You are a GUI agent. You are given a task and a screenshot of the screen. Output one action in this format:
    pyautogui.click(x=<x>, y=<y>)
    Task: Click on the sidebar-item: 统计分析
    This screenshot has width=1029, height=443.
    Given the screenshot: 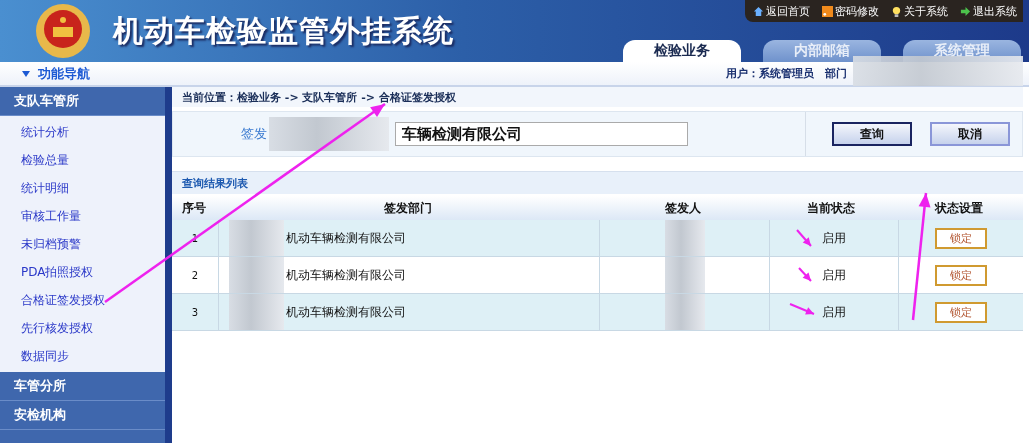 What is the action you would take?
    pyautogui.click(x=82, y=132)
    